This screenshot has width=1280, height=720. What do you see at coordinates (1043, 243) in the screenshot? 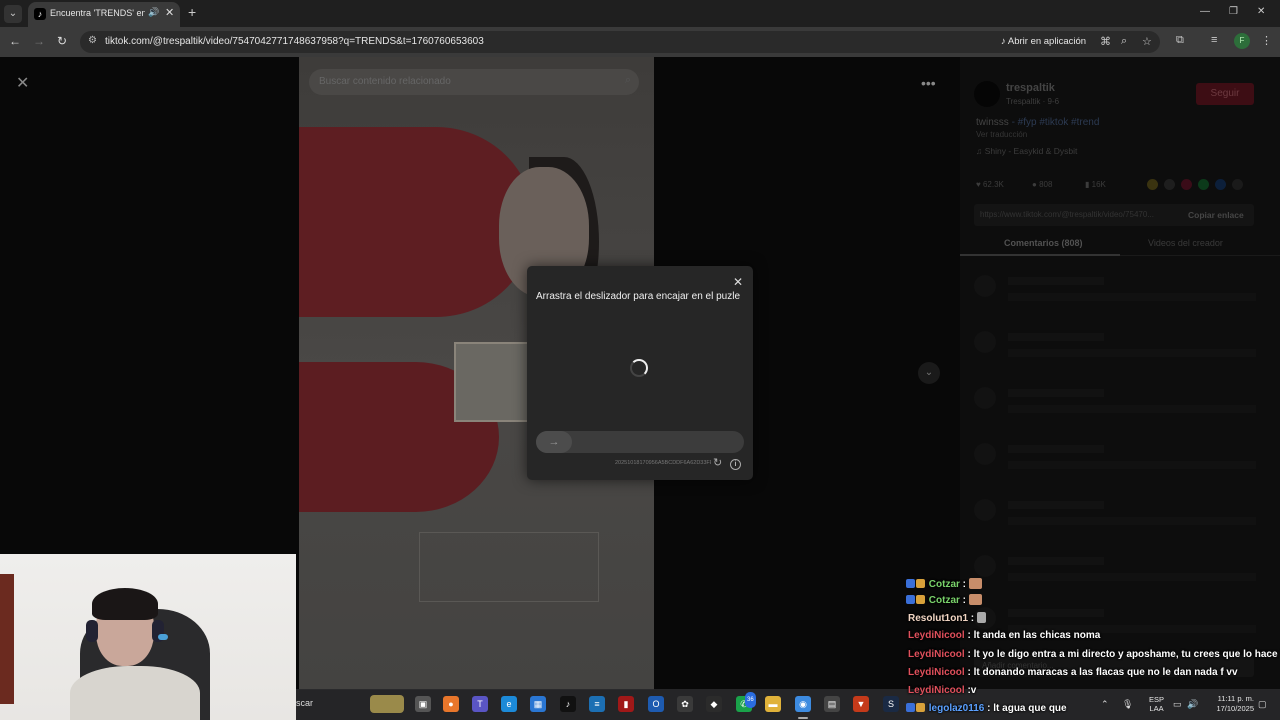
I see `tab-comments: Comentarios (808)` at bounding box center [1043, 243].